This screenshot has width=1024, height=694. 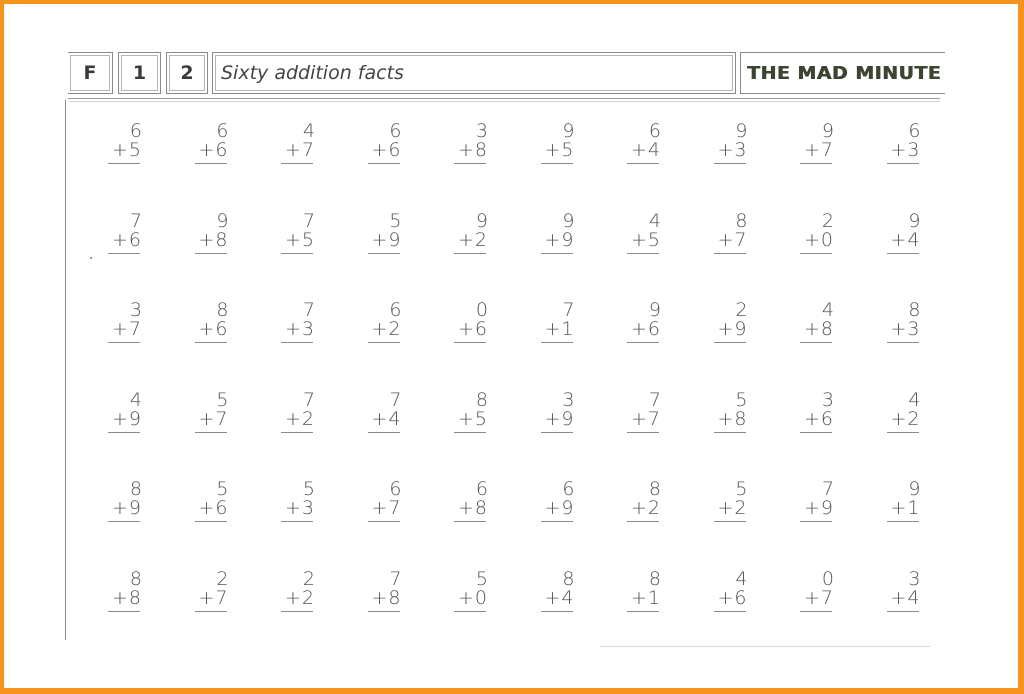 What do you see at coordinates (291, 525) in the screenshot?
I see `addition-problem: 5 +3` at bounding box center [291, 525].